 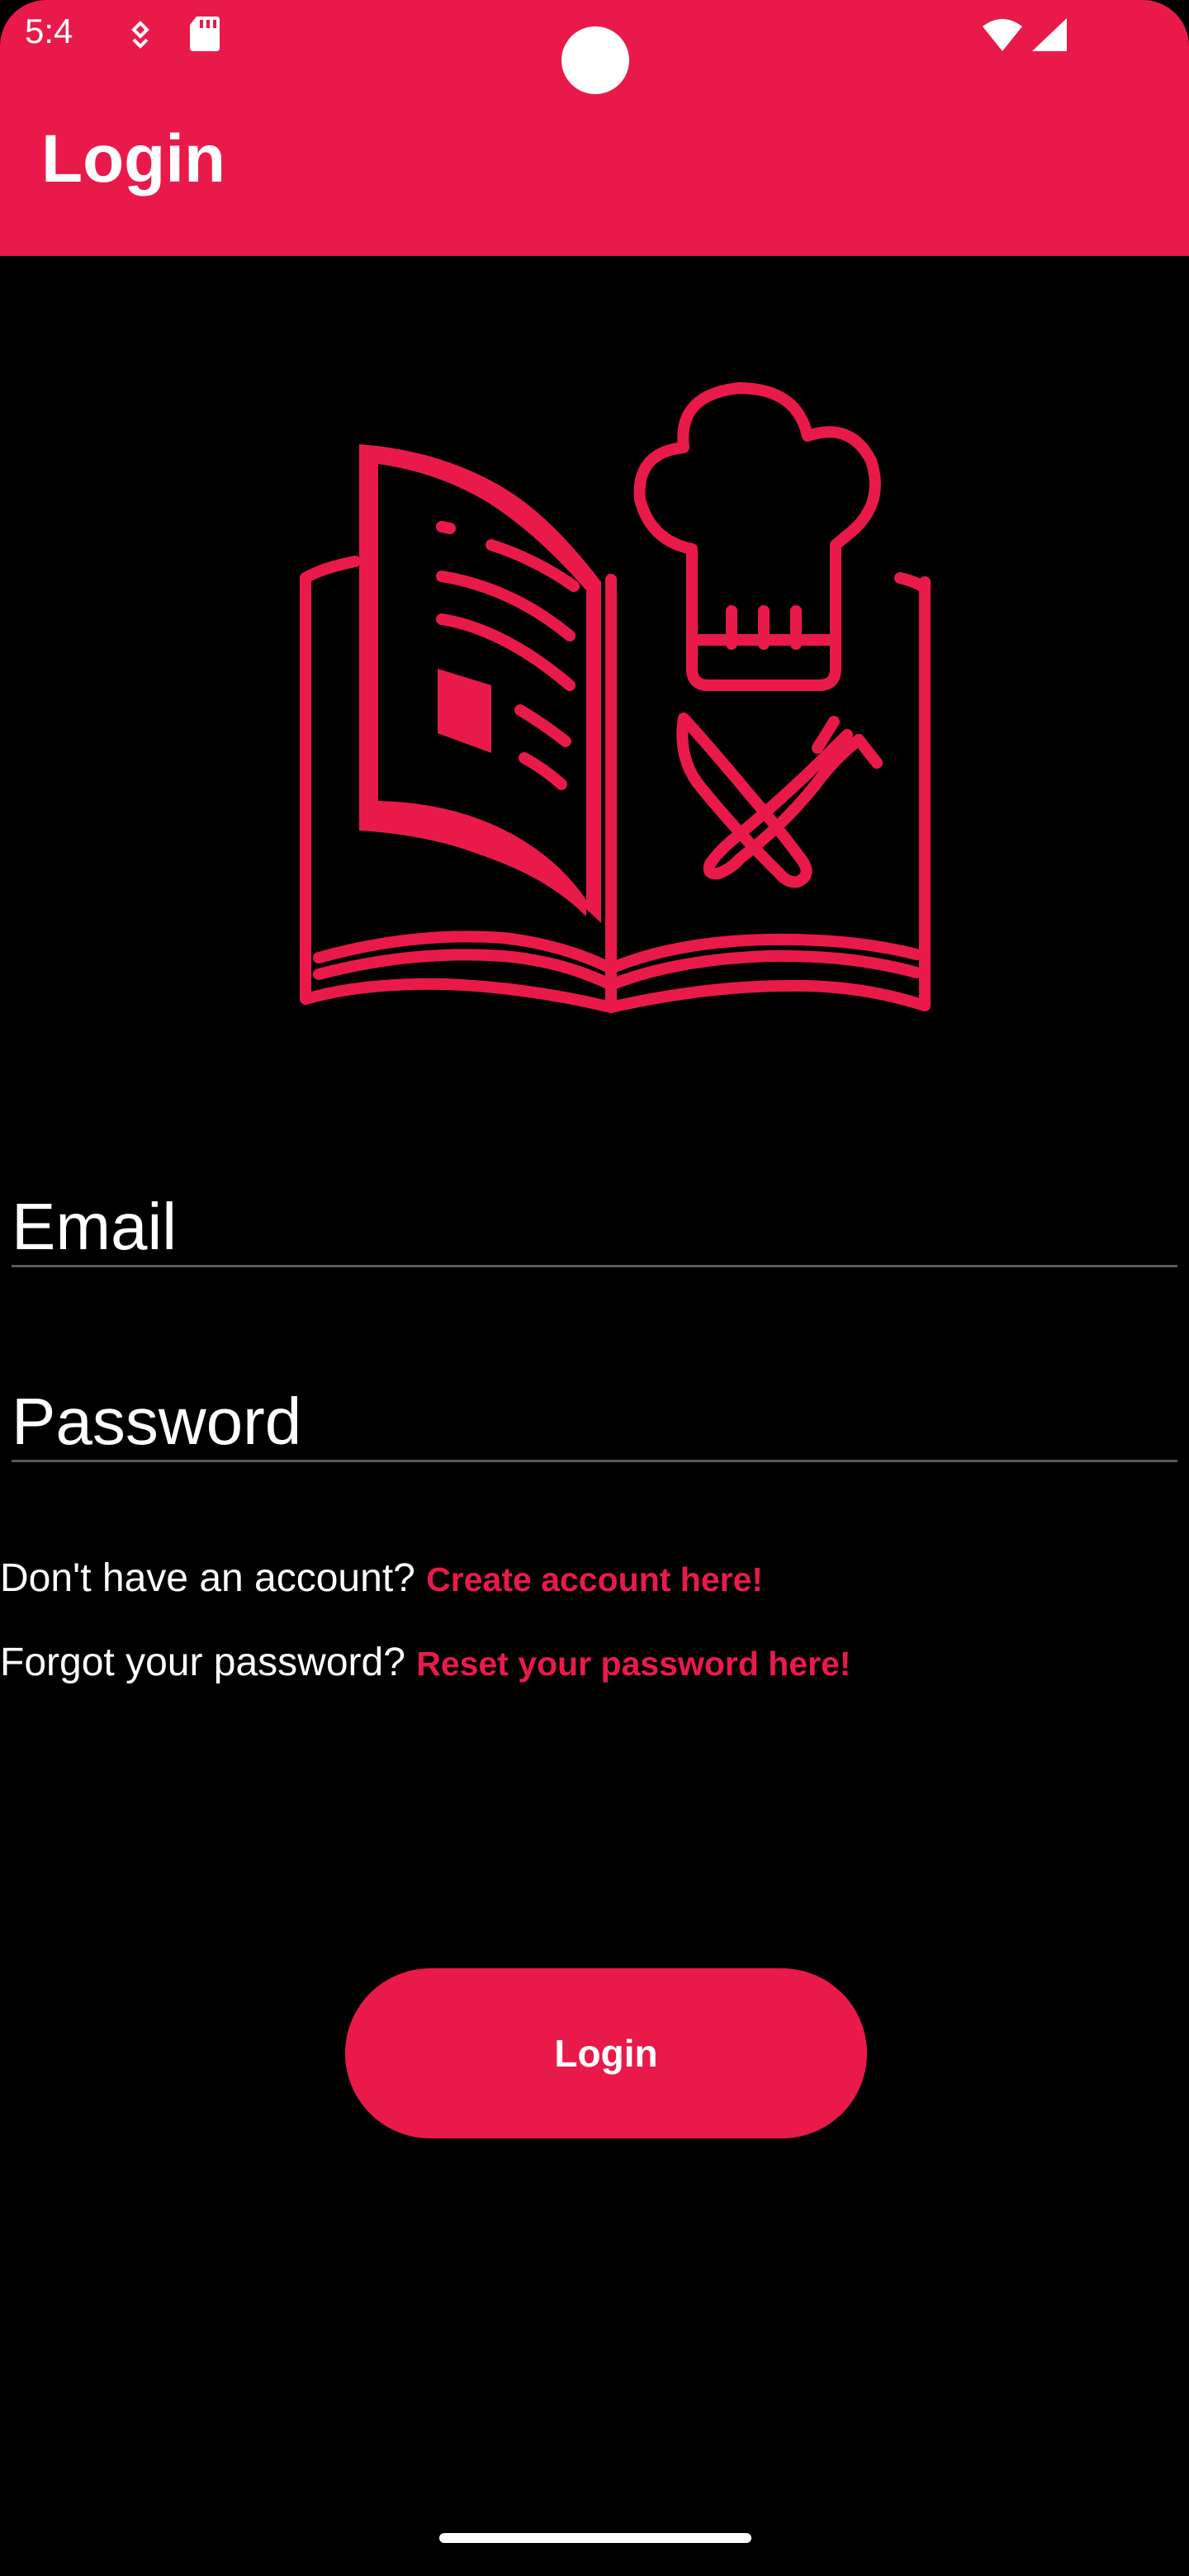 I want to click on status-bar: 5:4, so click(x=594, y=47).